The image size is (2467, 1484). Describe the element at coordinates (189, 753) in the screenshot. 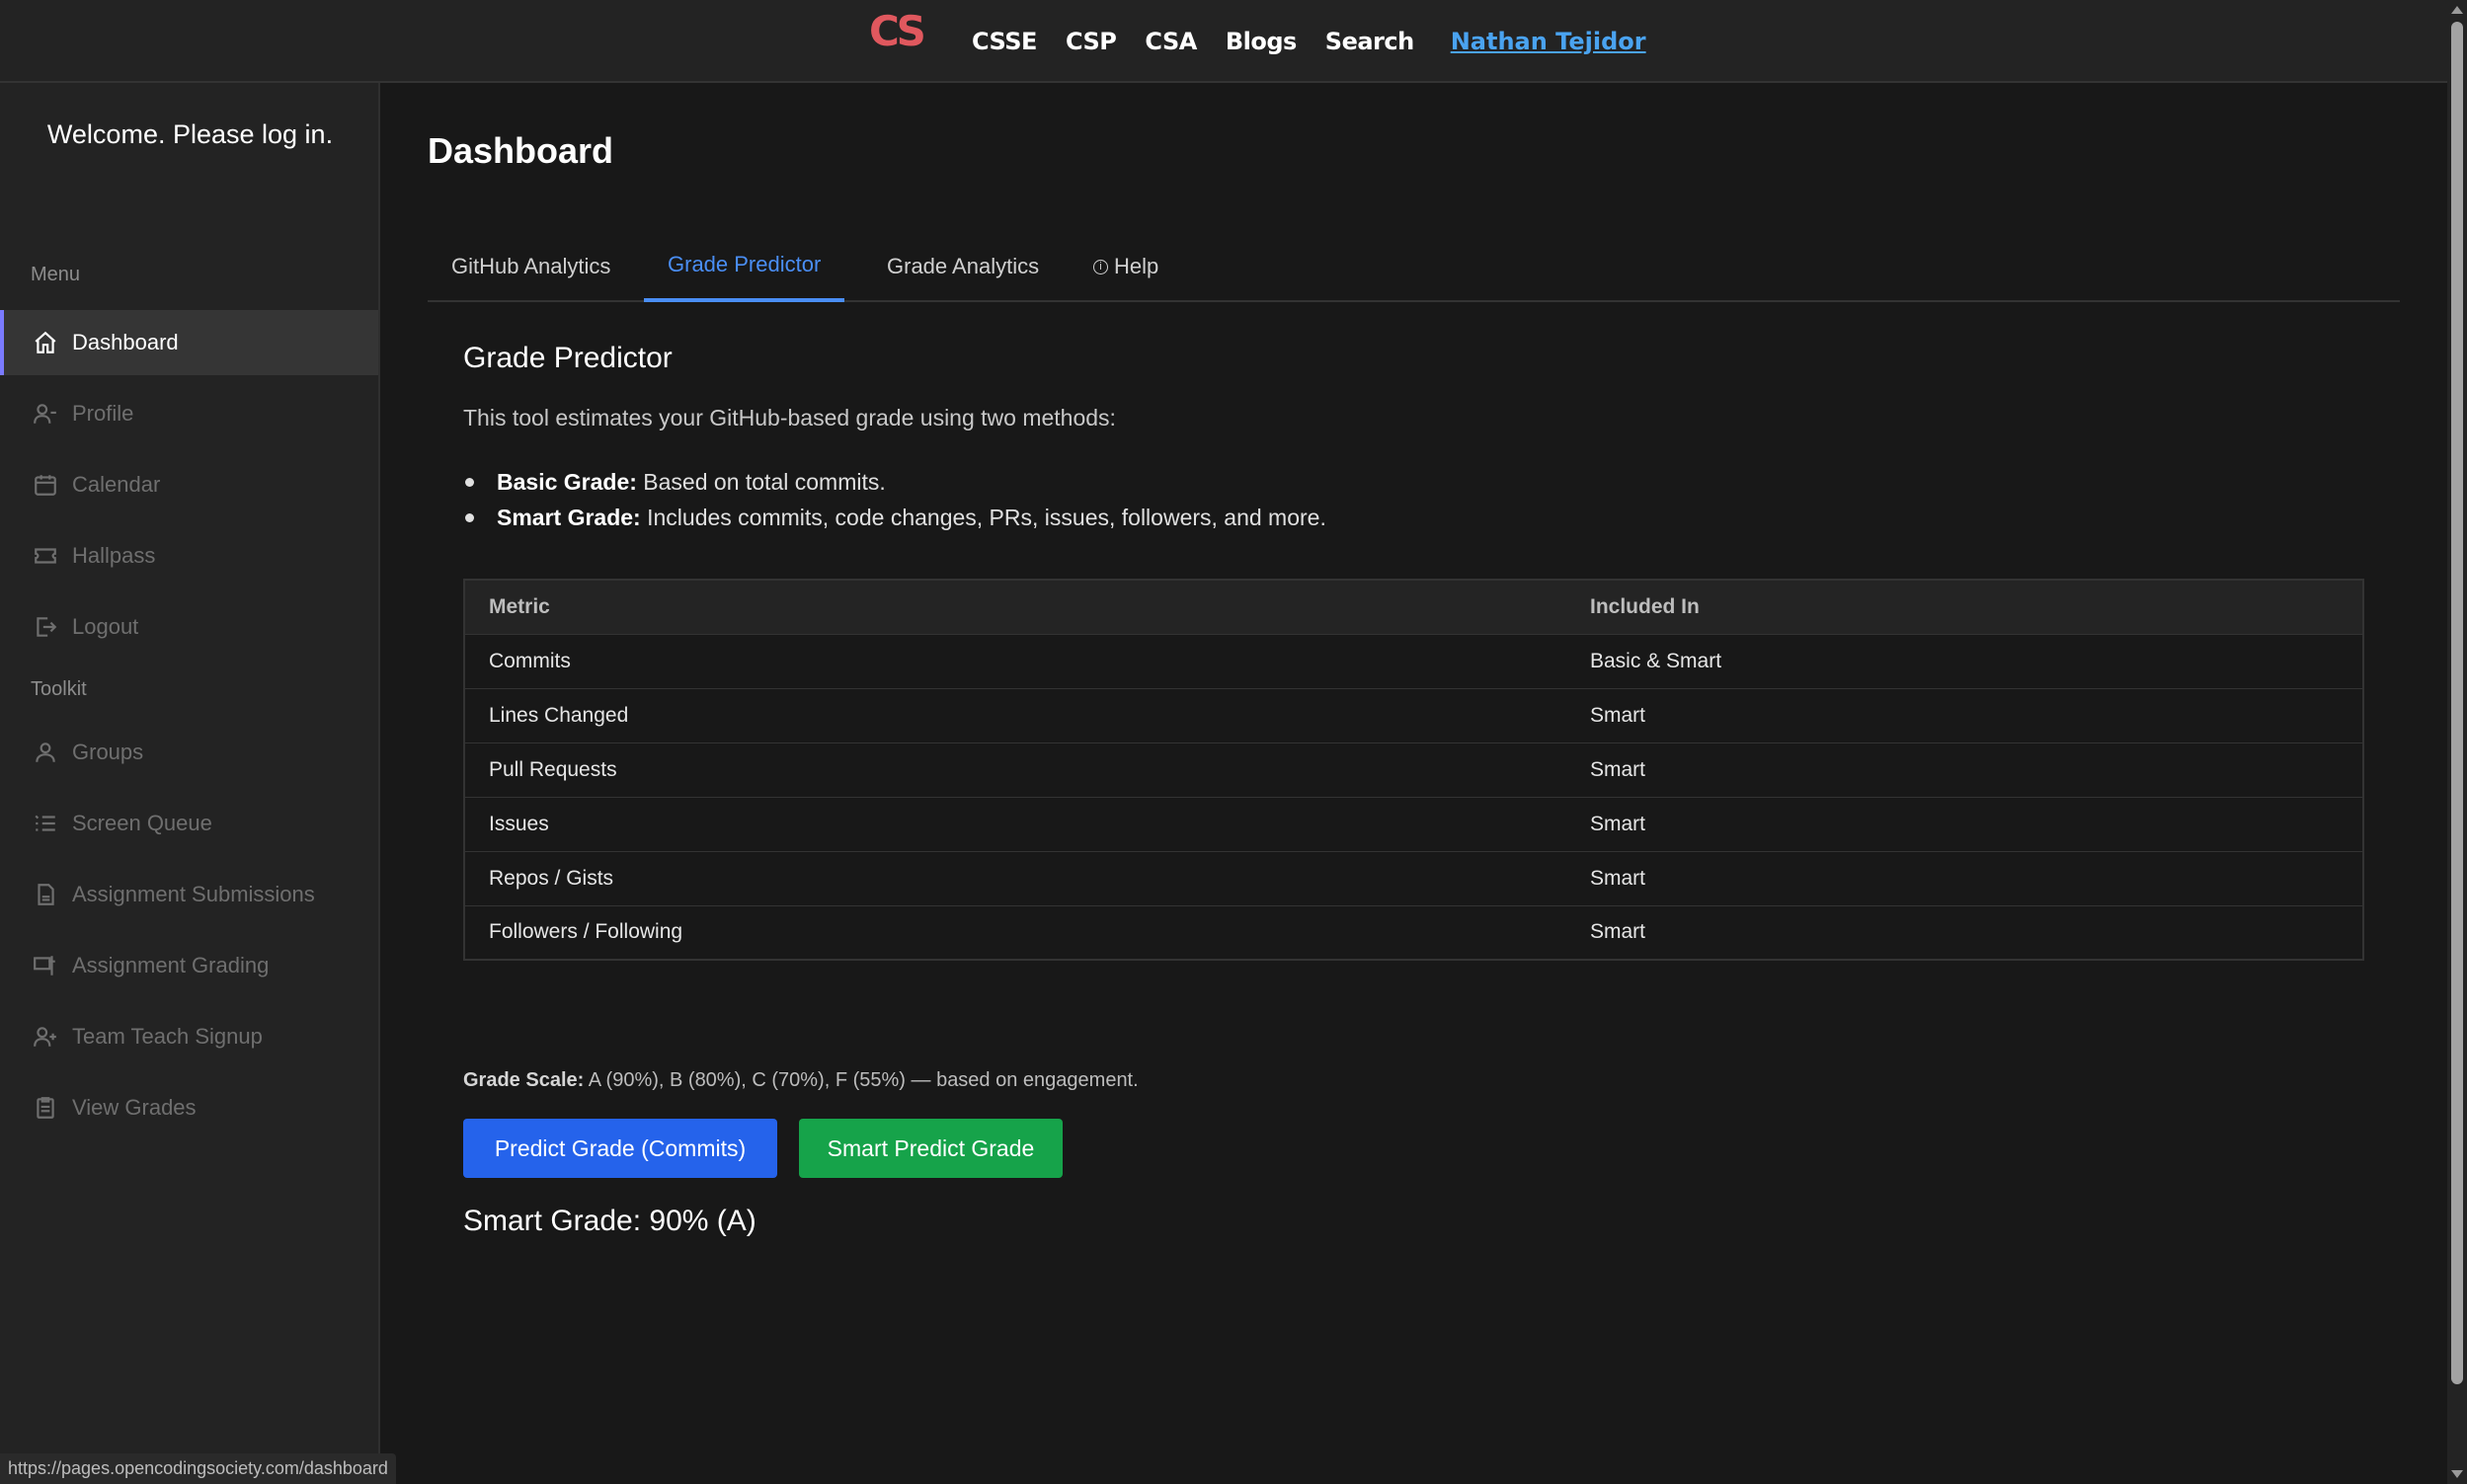

I see `sidebar-item-groups: Groups` at that location.